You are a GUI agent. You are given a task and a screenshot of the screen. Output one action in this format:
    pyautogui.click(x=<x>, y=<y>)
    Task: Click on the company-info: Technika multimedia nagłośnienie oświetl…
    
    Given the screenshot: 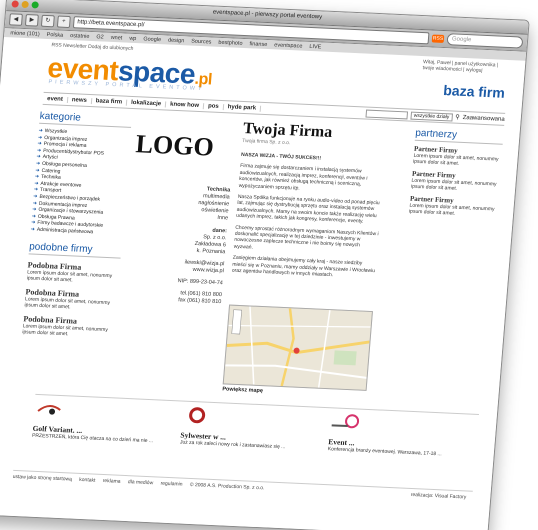 What is the action you would take?
    pyautogui.click(x=176, y=244)
    